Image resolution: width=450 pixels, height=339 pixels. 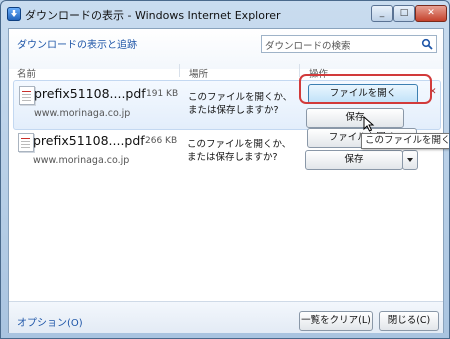 What do you see at coordinates (198, 73) in the screenshot?
I see `column-header-location: 場所` at bounding box center [198, 73].